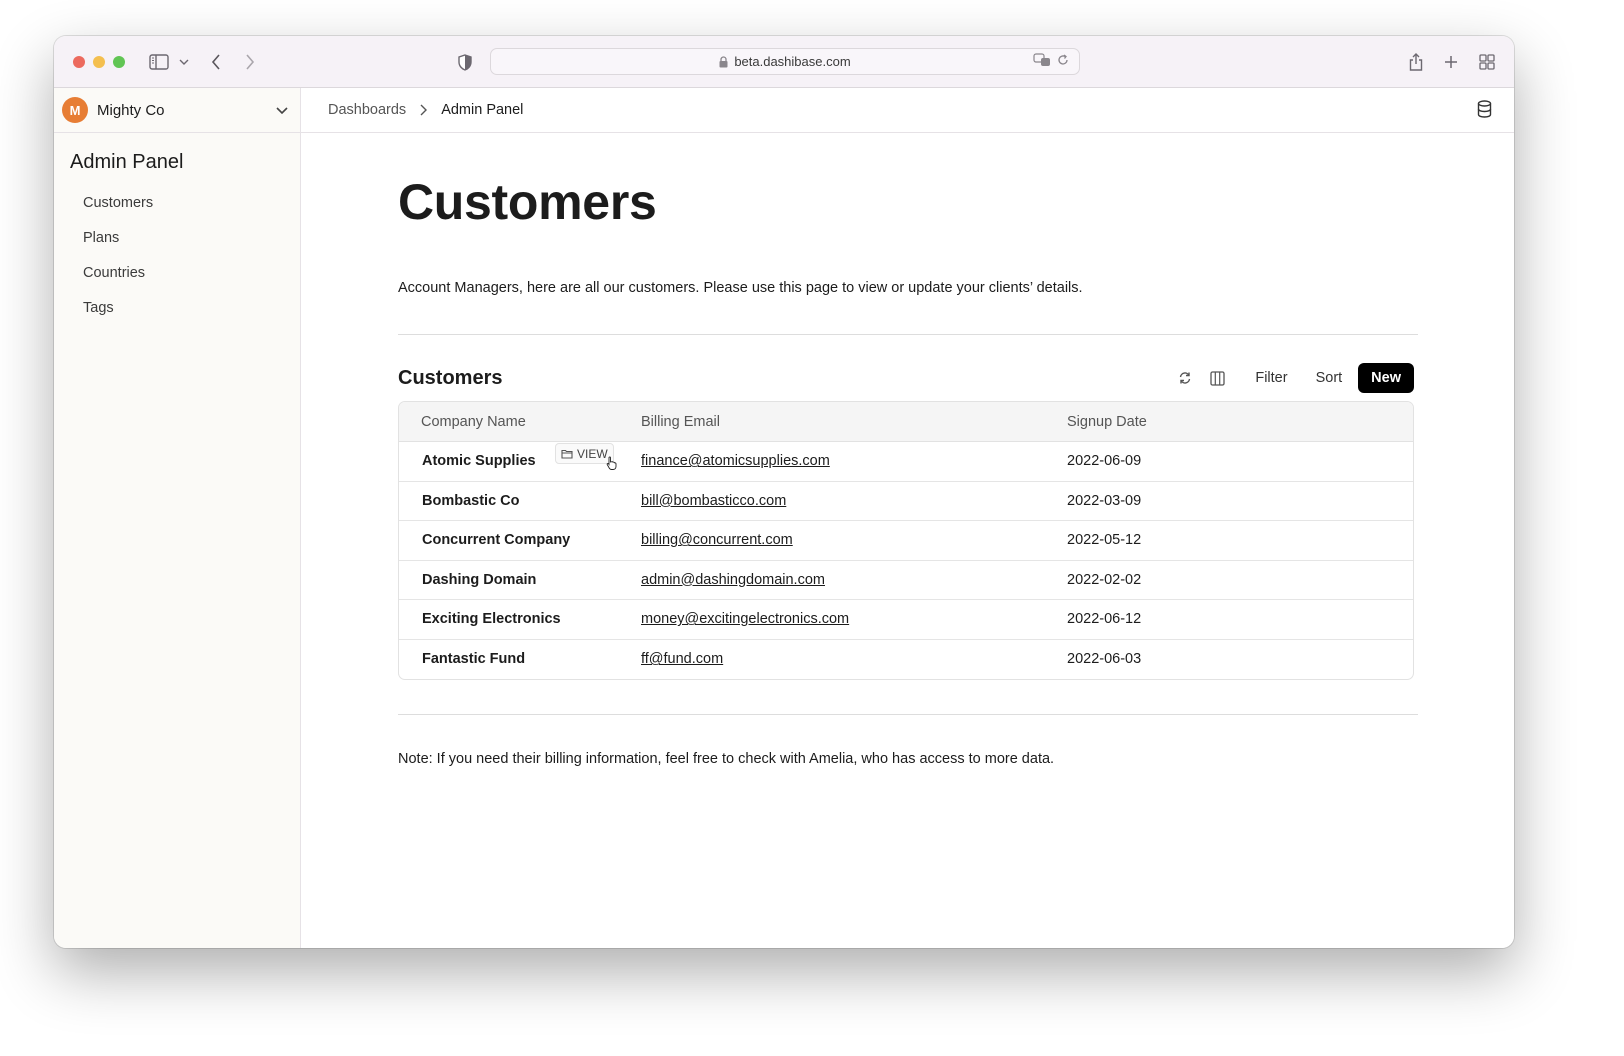  Describe the element at coordinates (592, 453) in the screenshot. I see `view-label: VIEW` at that location.